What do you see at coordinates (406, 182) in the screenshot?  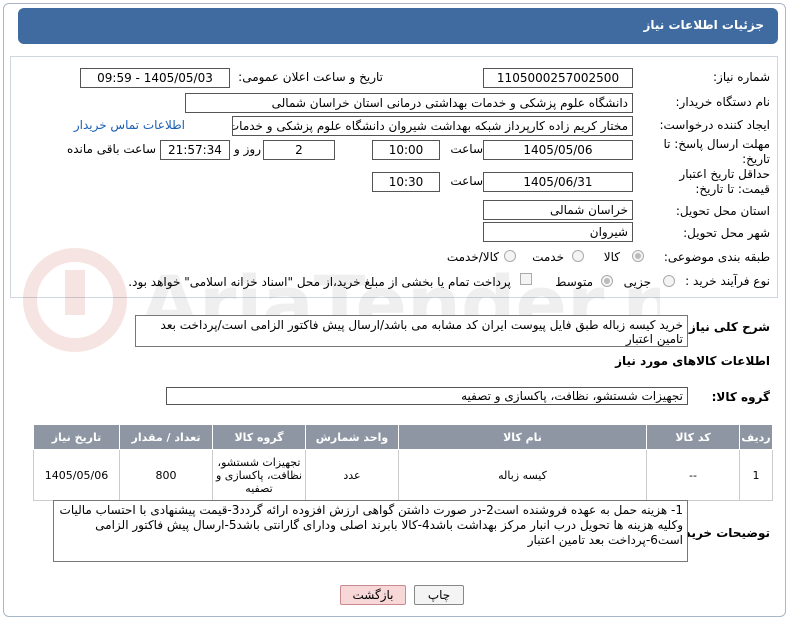 I see `validity-time-field: 10:30` at bounding box center [406, 182].